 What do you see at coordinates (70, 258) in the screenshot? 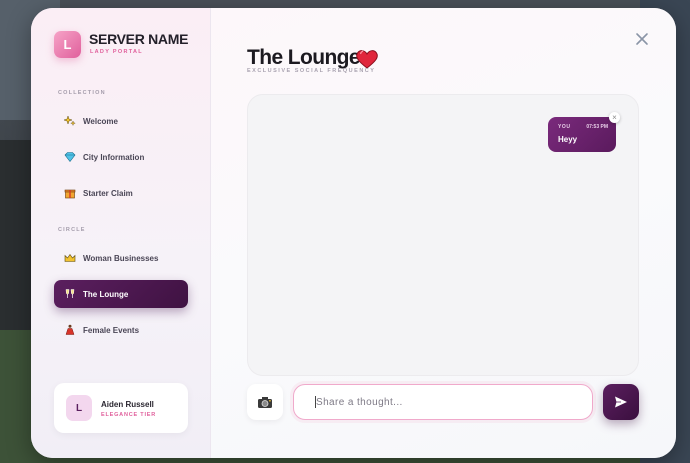
I see `crown-icon` at bounding box center [70, 258].